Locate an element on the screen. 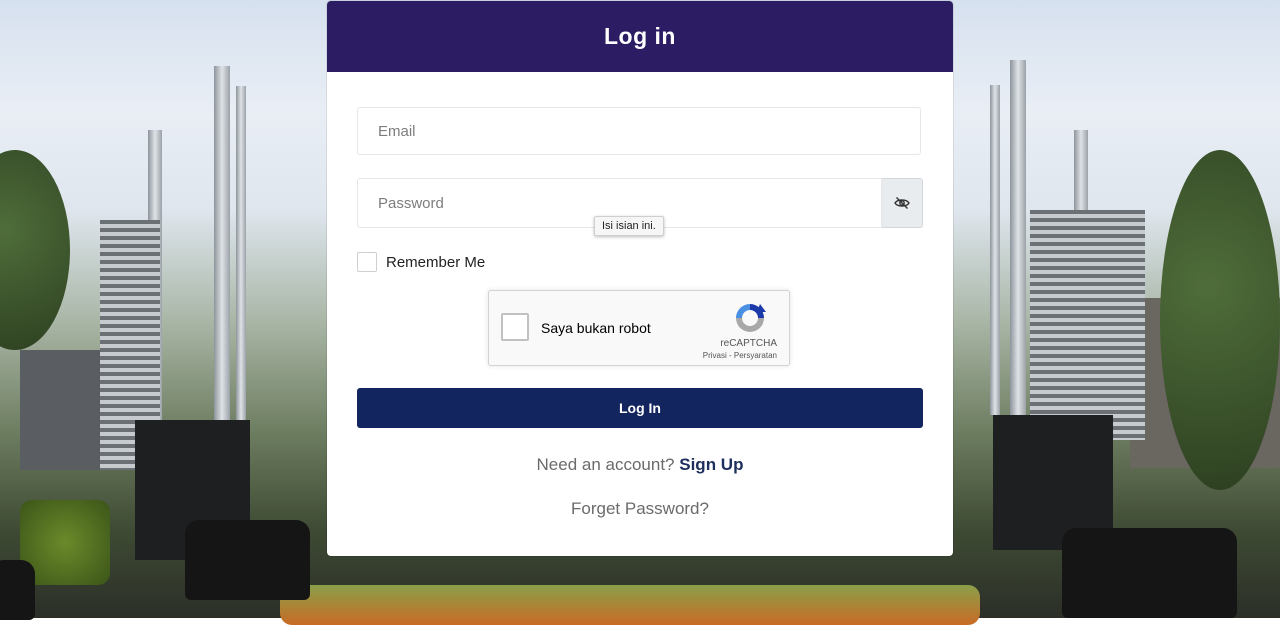  forgot-password-link: Forget Password? is located at coordinates (640, 509).